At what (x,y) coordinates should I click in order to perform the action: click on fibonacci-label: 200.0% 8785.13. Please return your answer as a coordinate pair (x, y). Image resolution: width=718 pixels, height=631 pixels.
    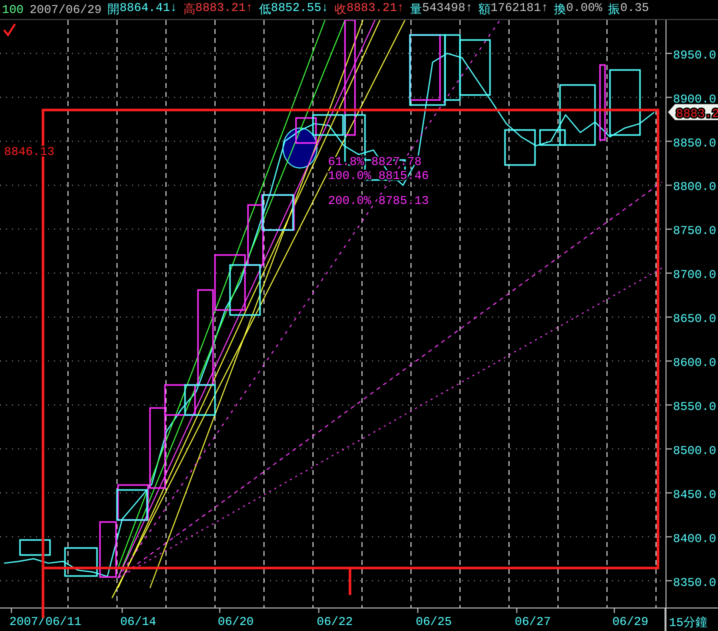
    Looking at the image, I should click on (378, 201).